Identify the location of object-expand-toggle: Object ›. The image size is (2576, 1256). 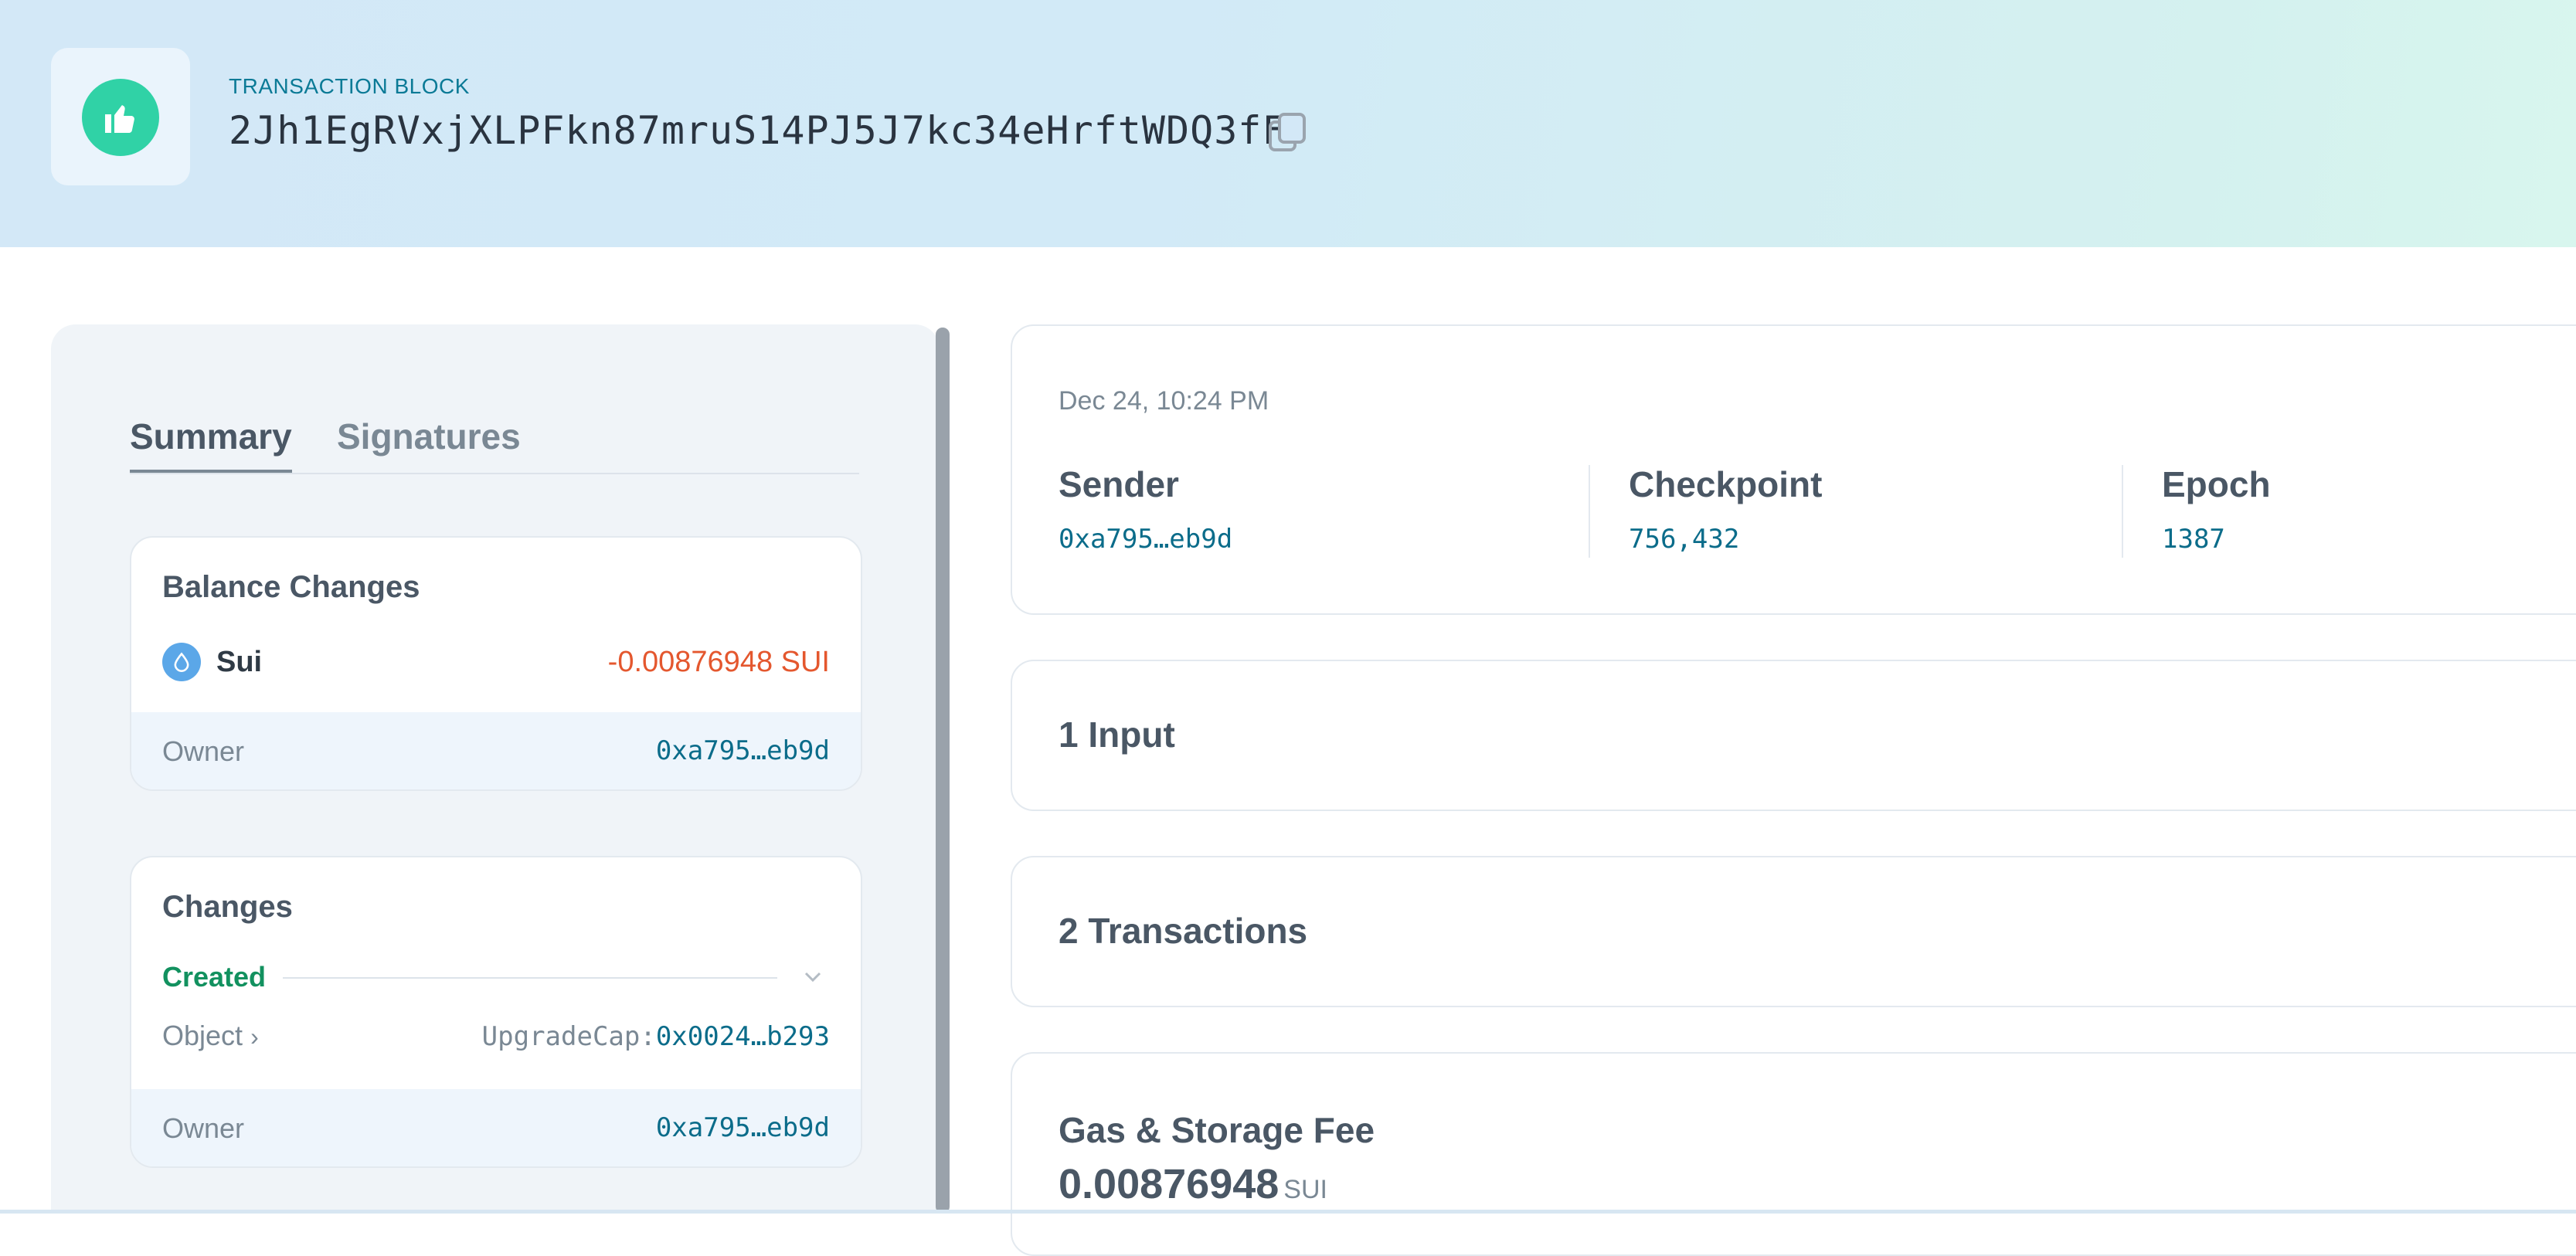
(210, 1036).